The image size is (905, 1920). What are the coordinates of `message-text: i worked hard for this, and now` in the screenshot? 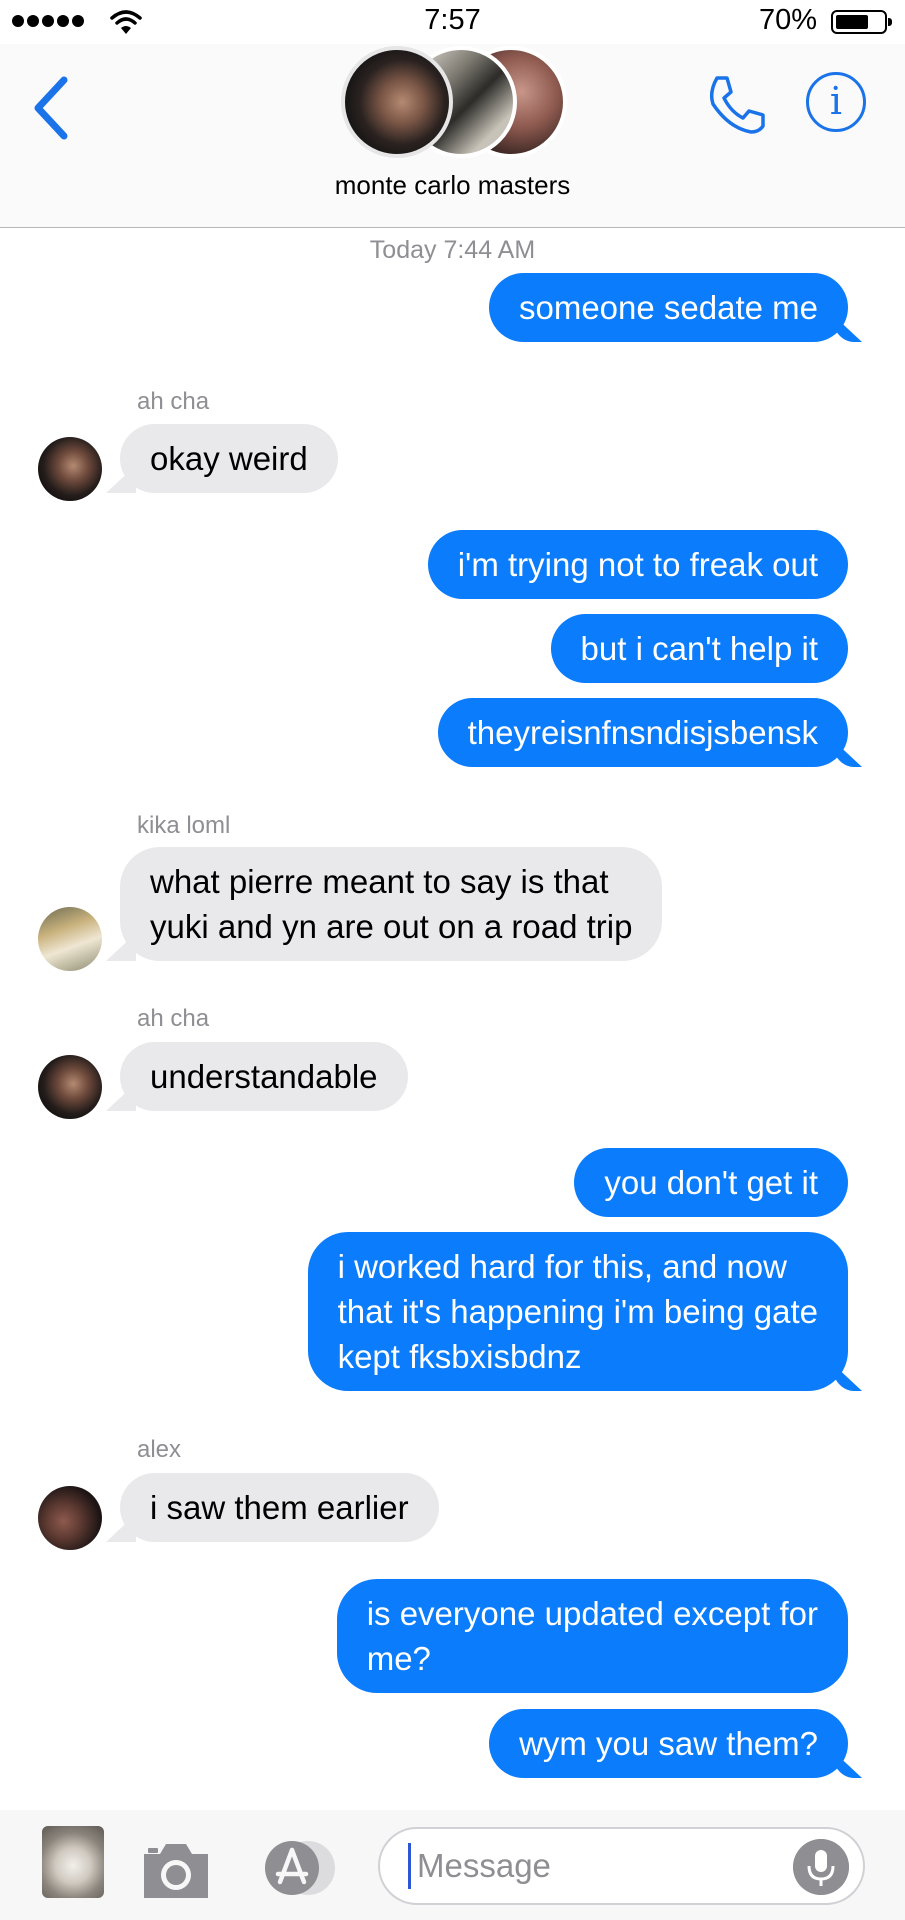 It's located at (562, 1266).